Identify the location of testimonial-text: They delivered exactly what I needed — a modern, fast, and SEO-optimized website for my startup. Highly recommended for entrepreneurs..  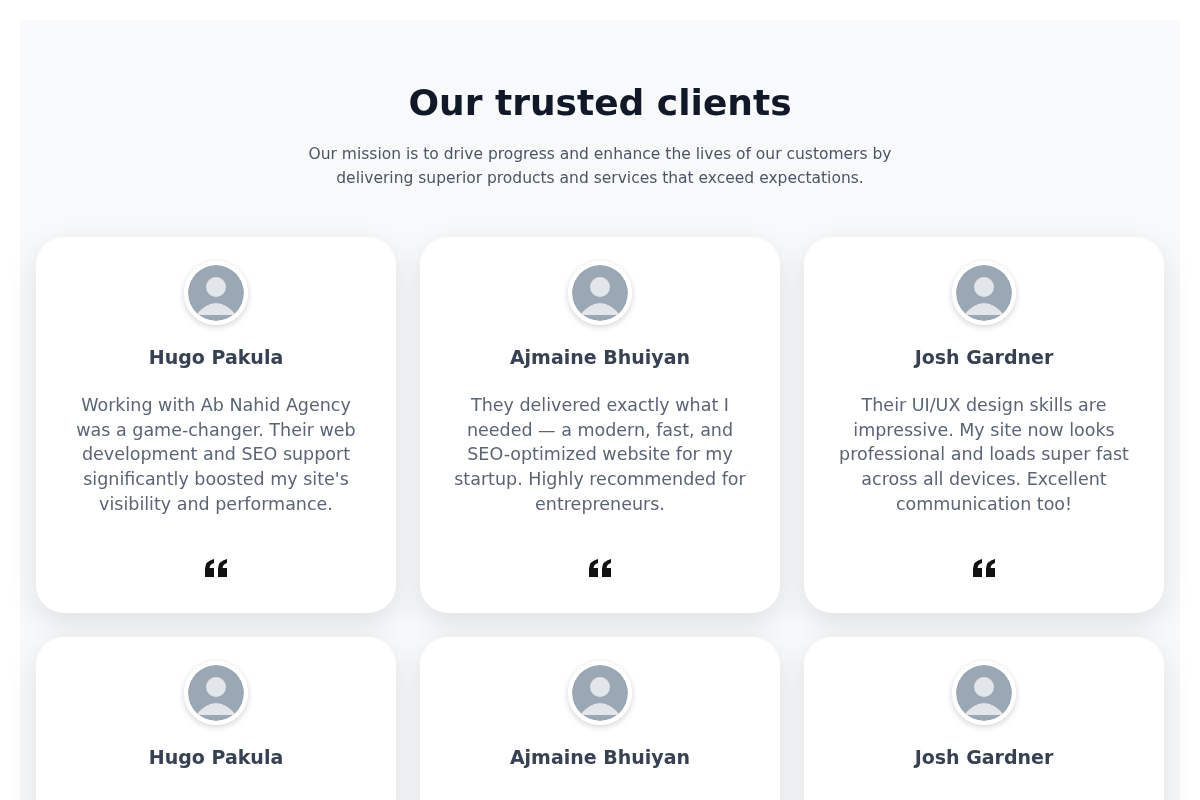
(600, 455).